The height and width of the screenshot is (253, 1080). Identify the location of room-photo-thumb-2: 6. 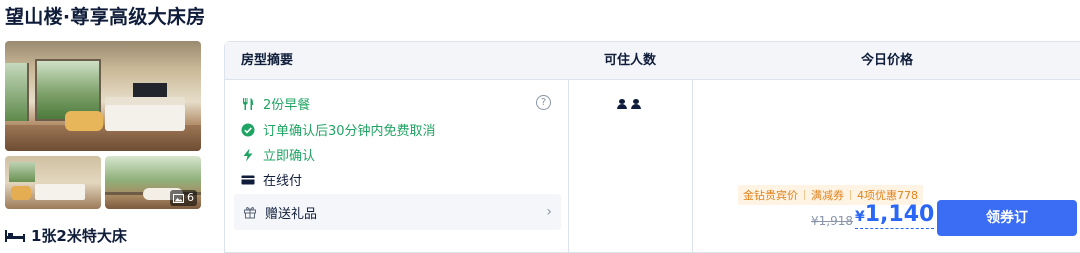
(153, 182).